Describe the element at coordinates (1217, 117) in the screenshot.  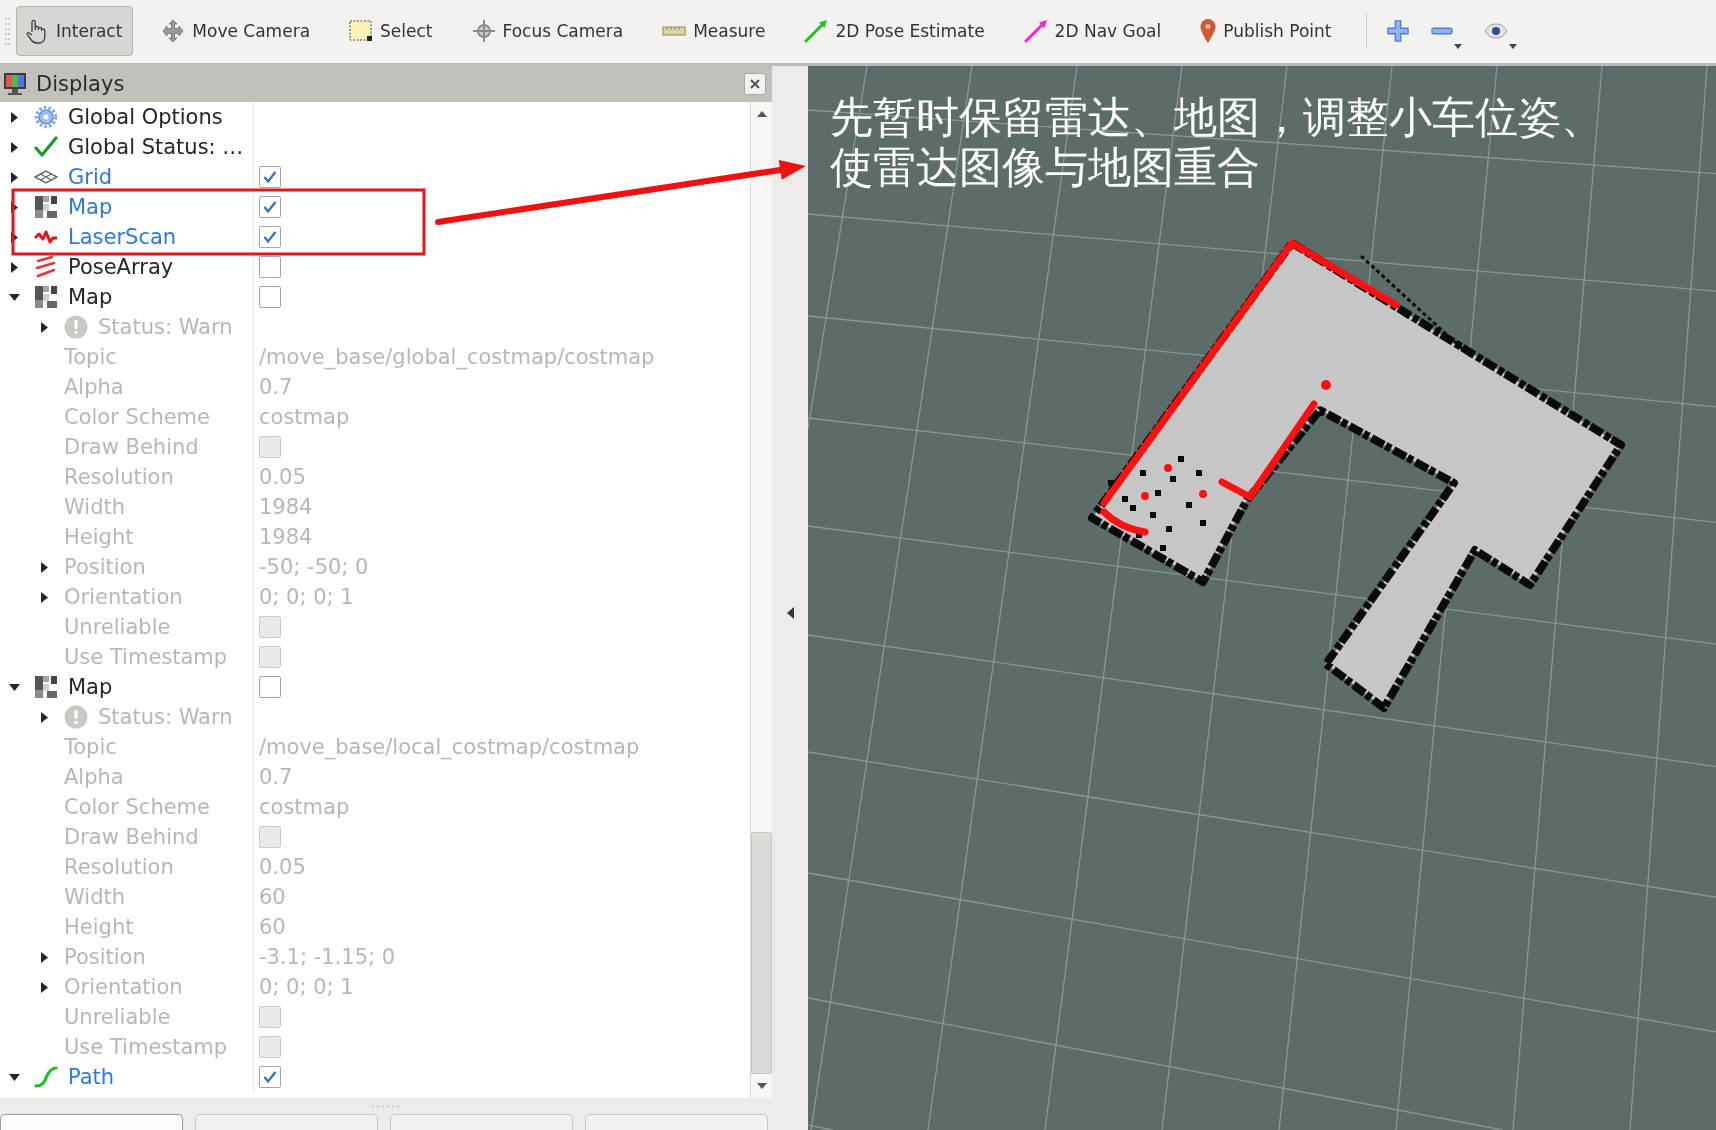
I see `annotation-line: 先暂时保留雷达、地图，调整小车位姿、` at that location.